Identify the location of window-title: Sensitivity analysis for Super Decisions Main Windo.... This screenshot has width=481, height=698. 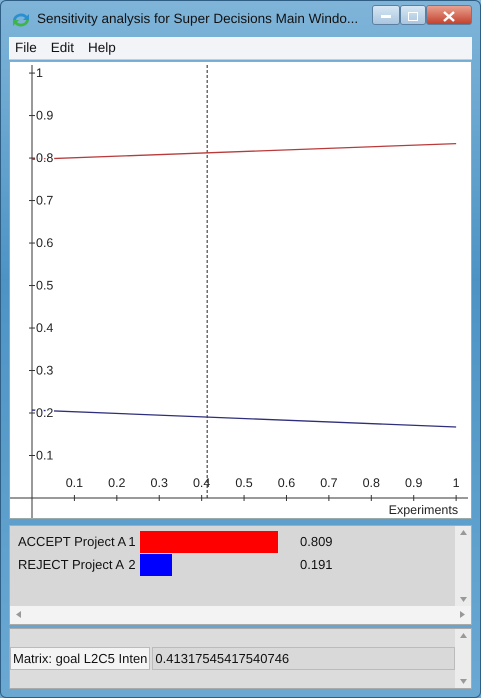
(197, 19).